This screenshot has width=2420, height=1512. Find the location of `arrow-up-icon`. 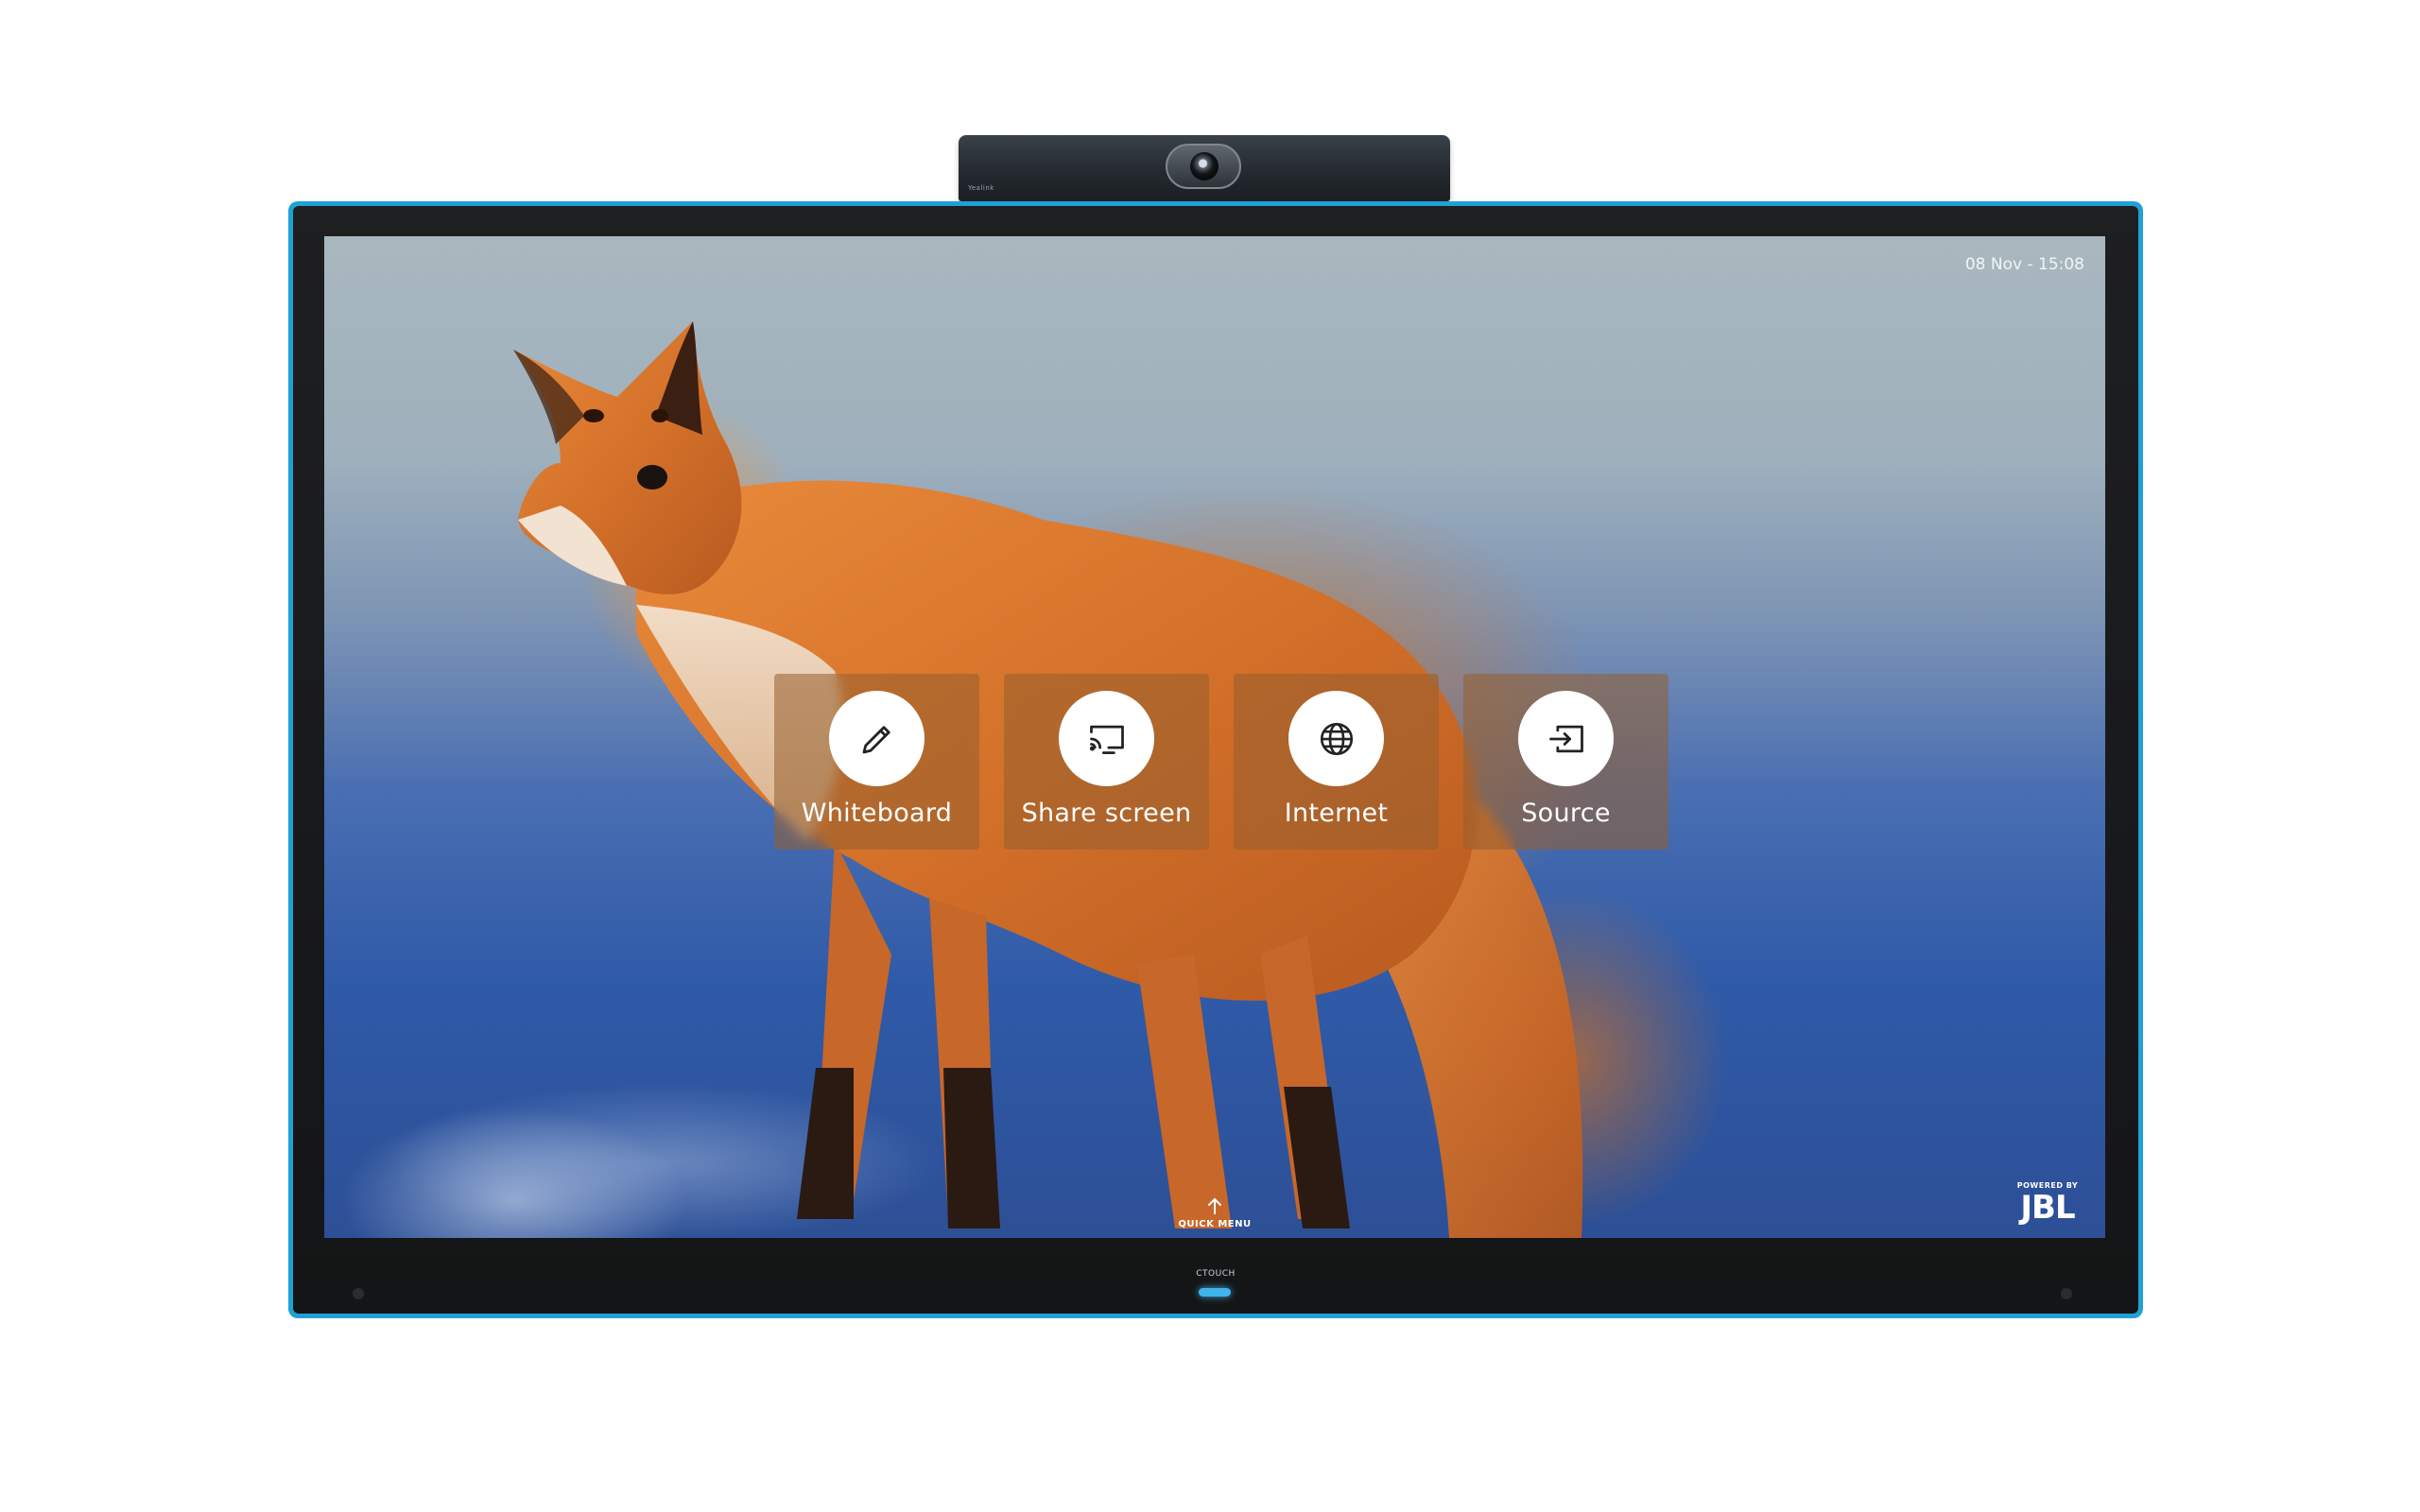

arrow-up-icon is located at coordinates (1214, 1206).